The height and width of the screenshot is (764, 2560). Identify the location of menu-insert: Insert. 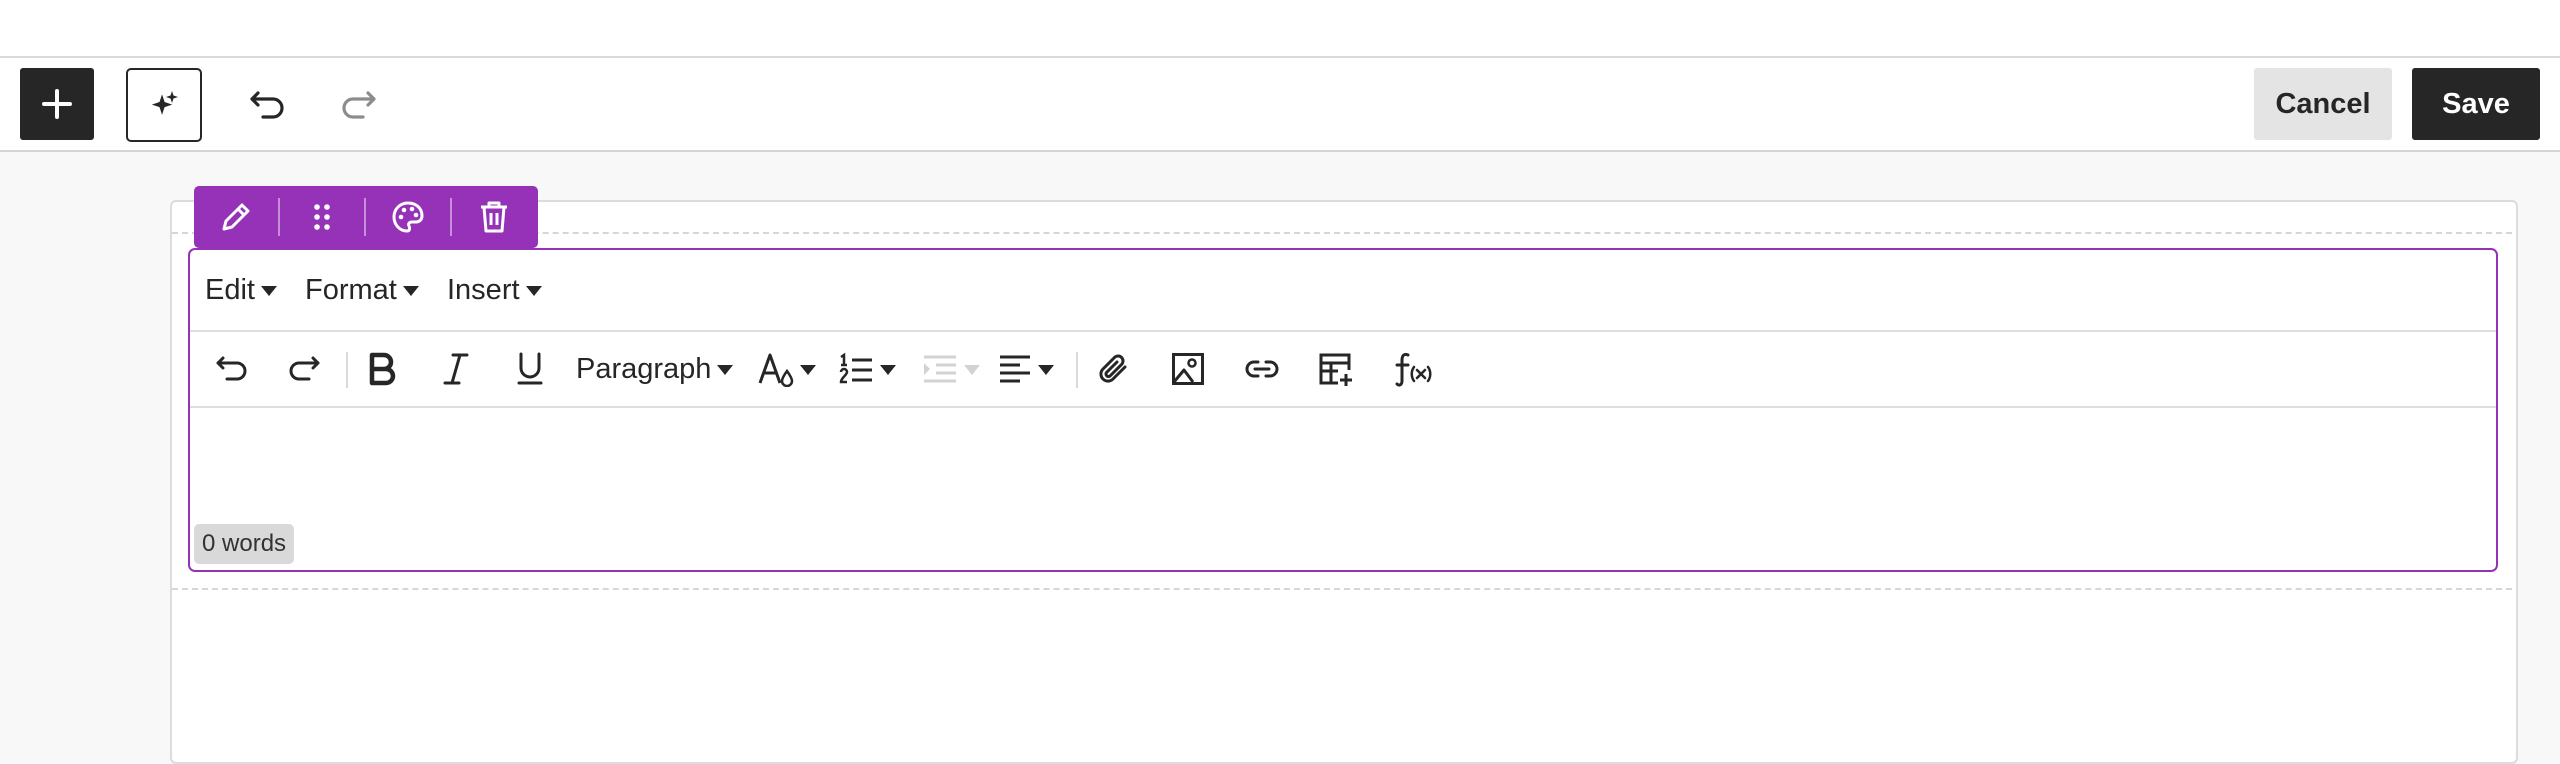
(494, 290).